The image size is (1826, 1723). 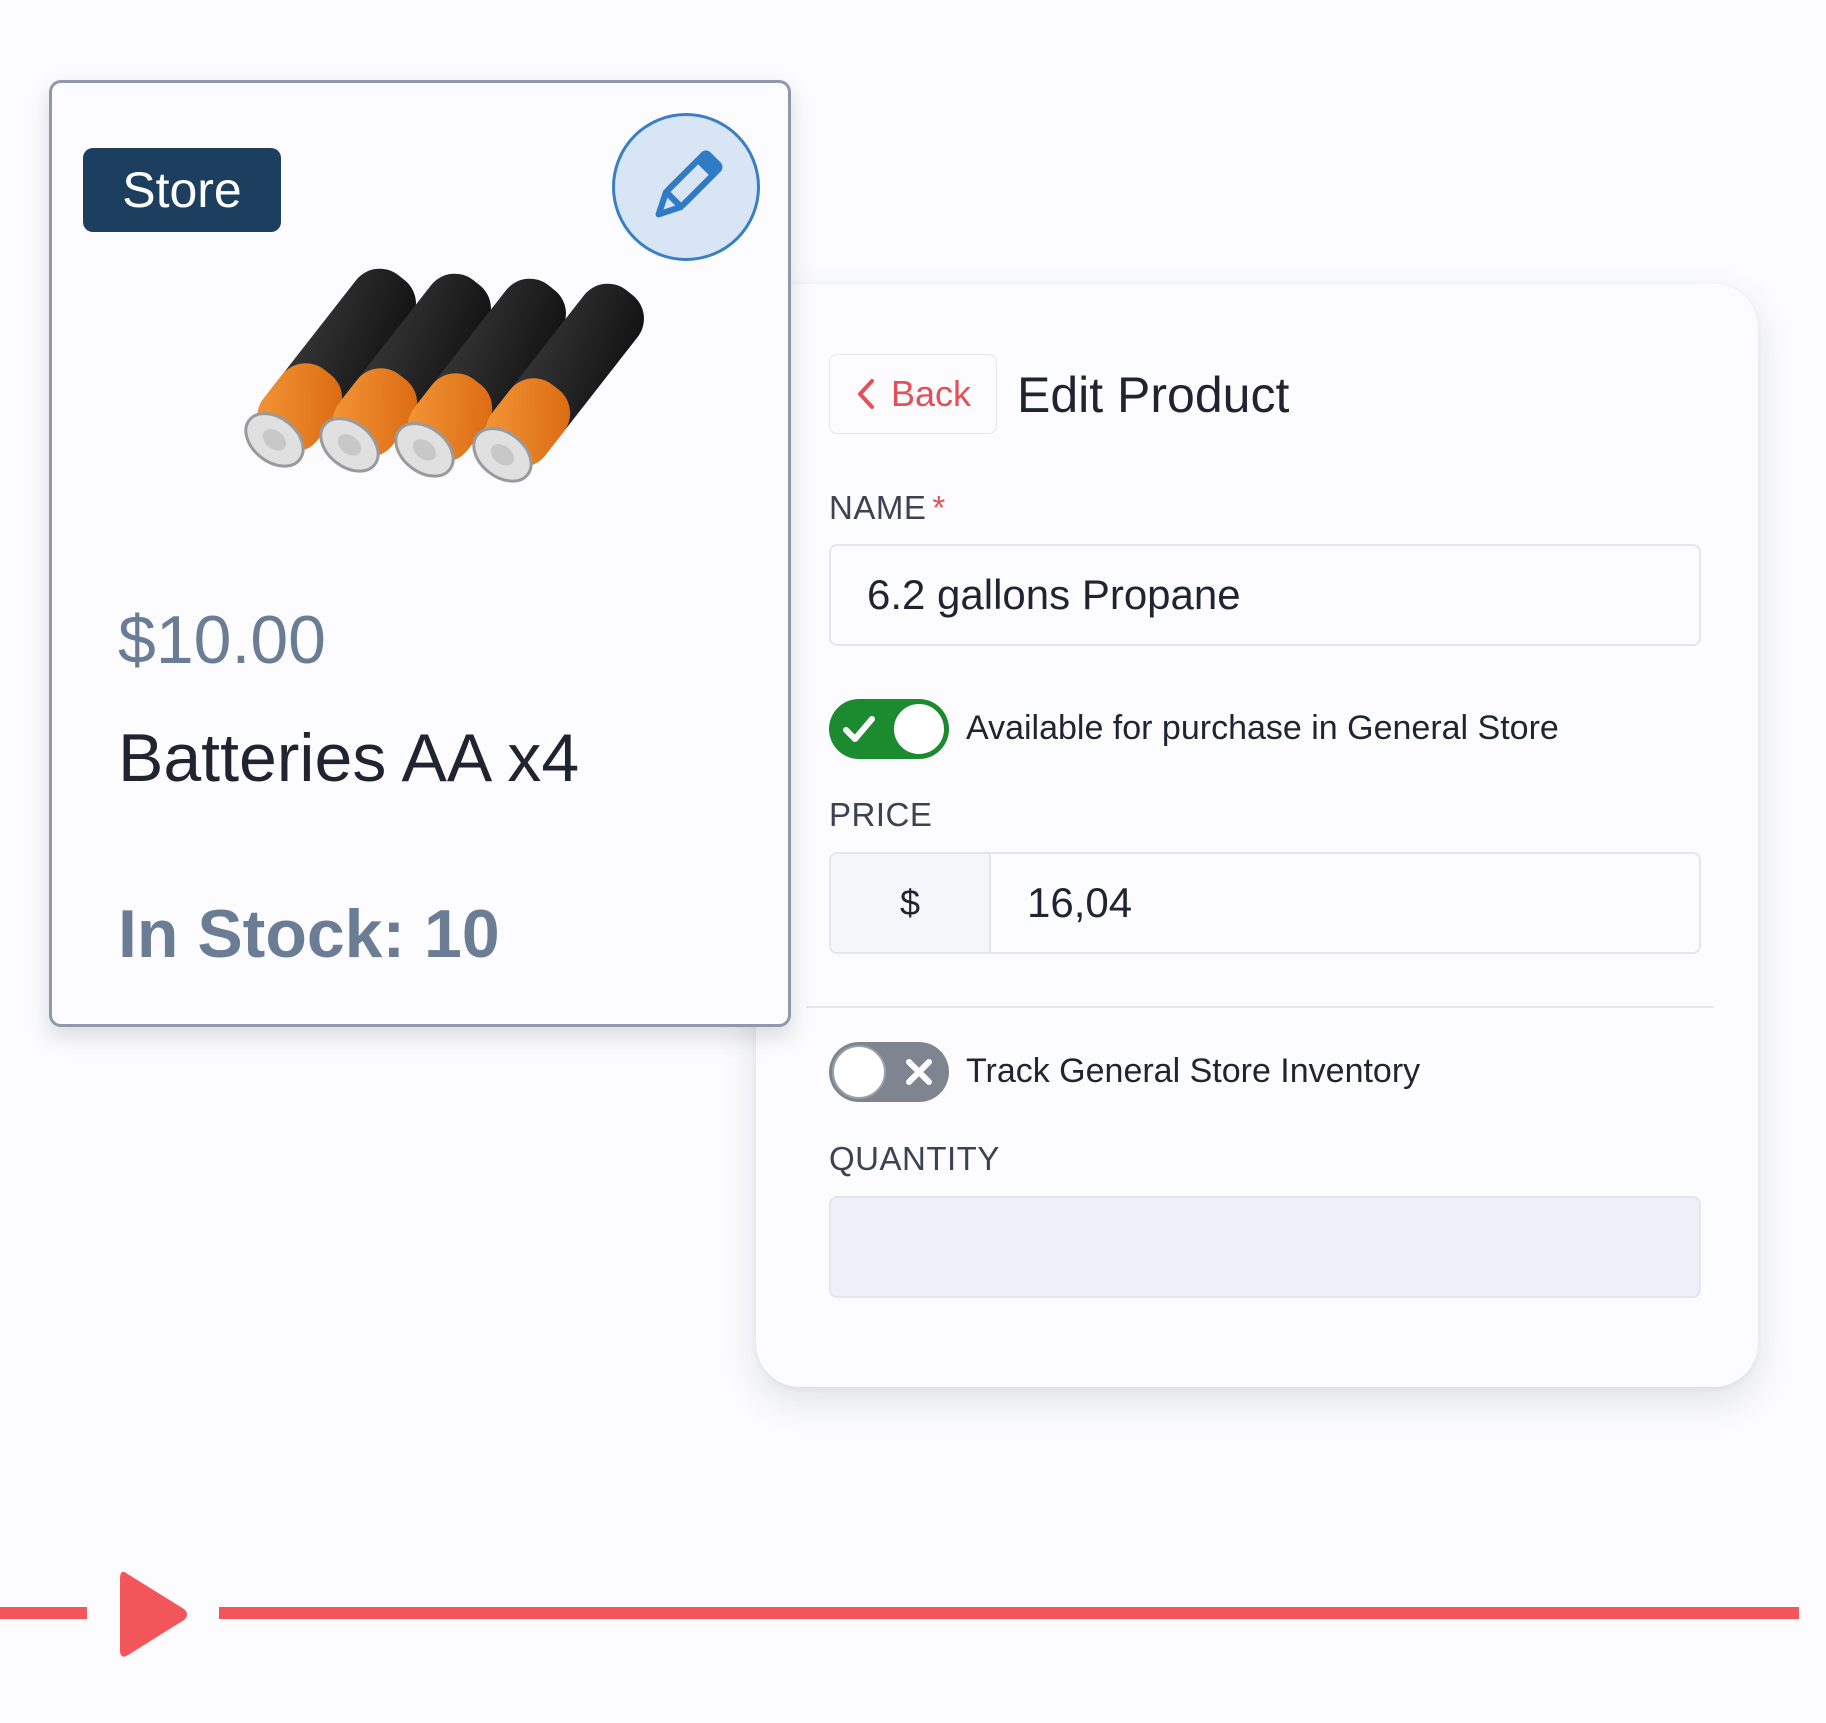 What do you see at coordinates (1054, 594) in the screenshot?
I see `name-value: 6.2 gallons Propane` at bounding box center [1054, 594].